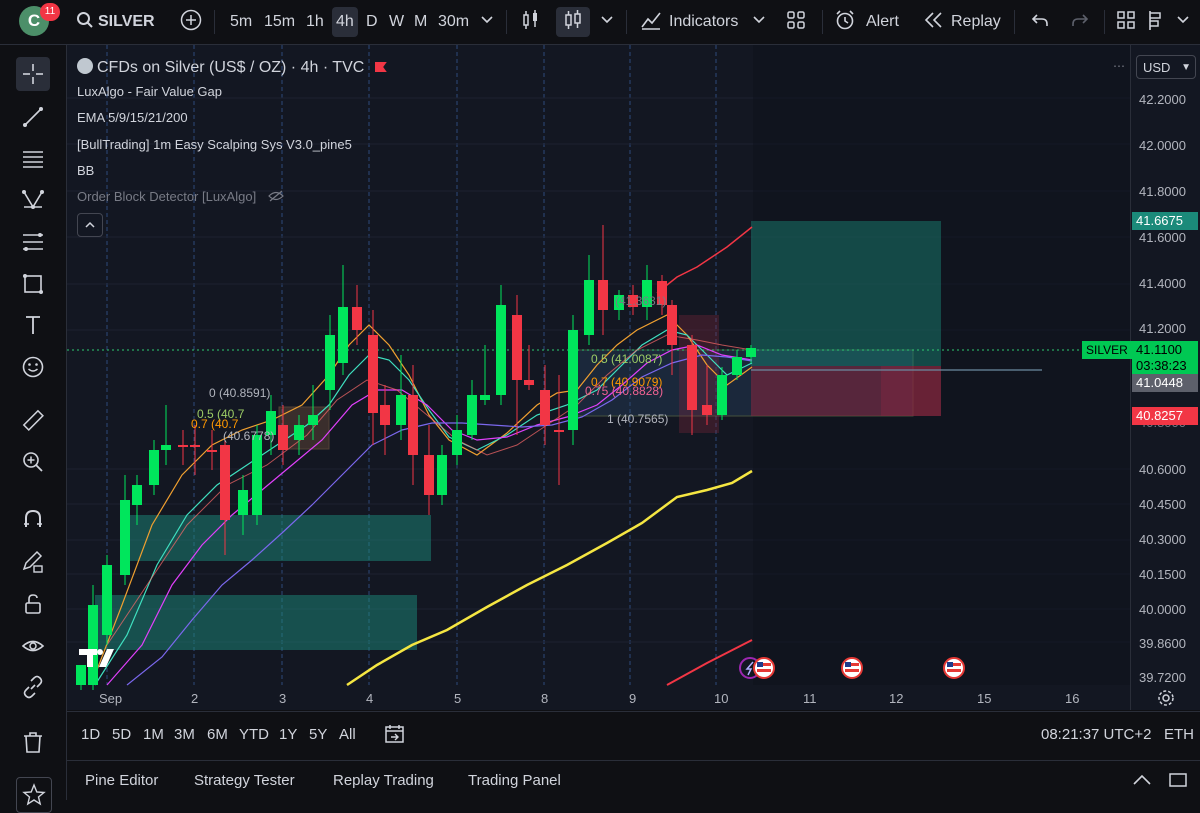 This screenshot has width=1200, height=813. Describe the element at coordinates (34, 795) in the screenshot. I see `favorites-star-icon` at that location.